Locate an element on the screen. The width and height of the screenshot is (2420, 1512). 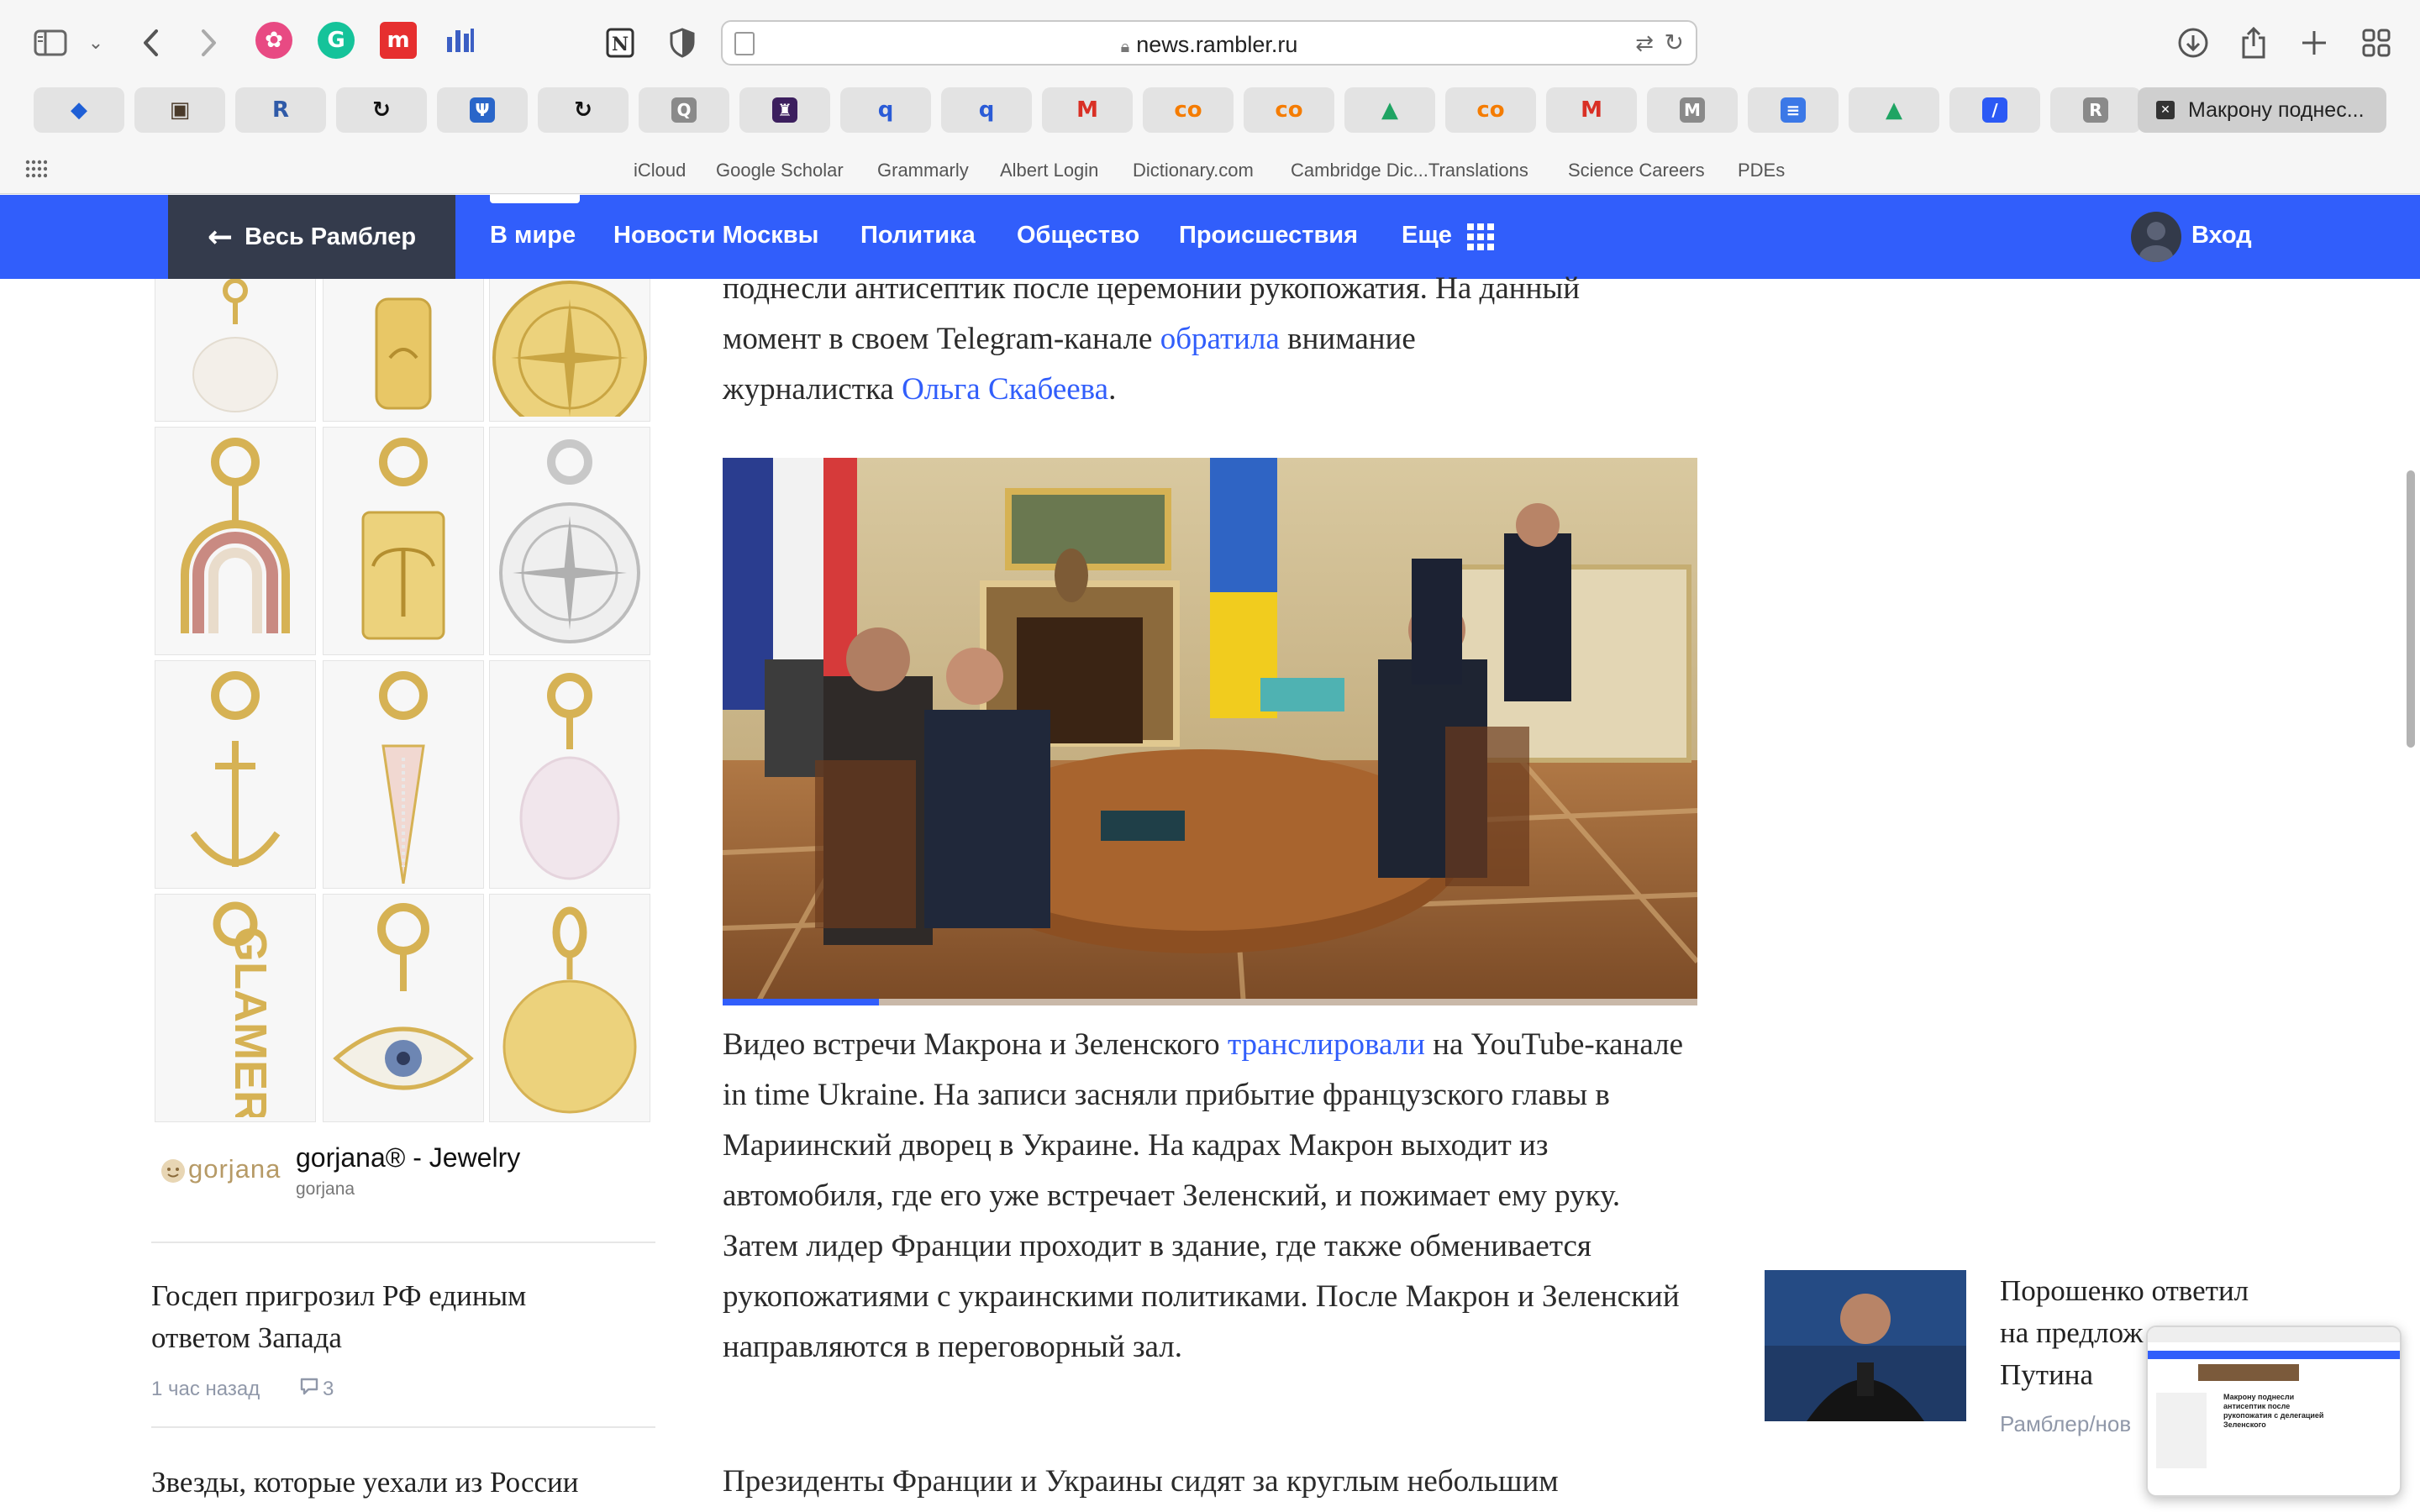
notion-icon: N is located at coordinates (620, 43).